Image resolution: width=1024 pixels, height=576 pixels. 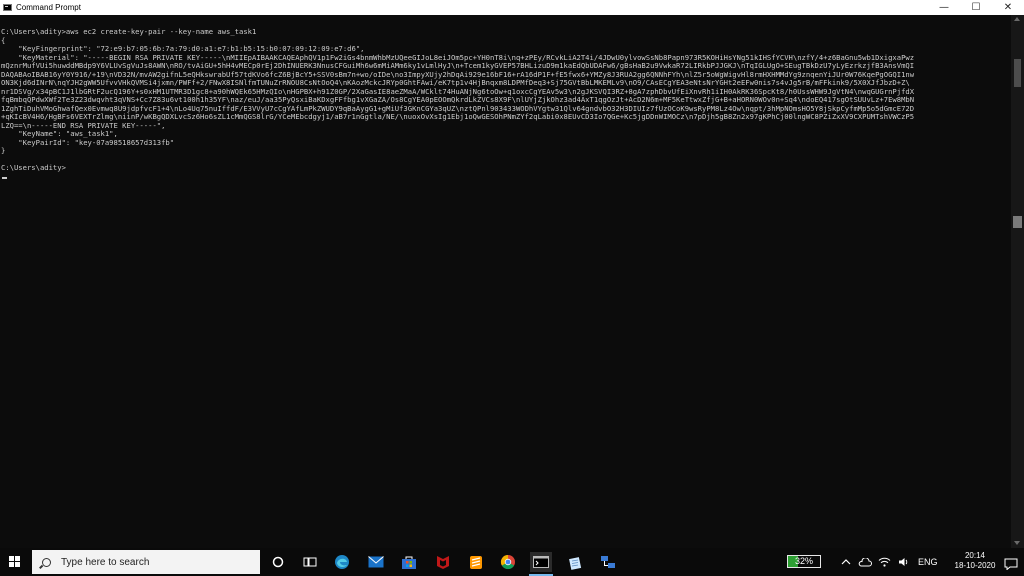 I want to click on task-view-icon, so click(x=310, y=562).